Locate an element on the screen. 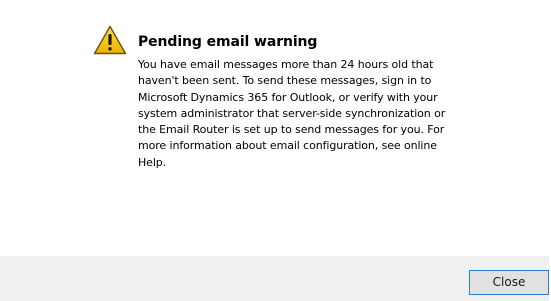 Image resolution: width=551 pixels, height=301 pixels. close-button: Close is located at coordinates (509, 282).